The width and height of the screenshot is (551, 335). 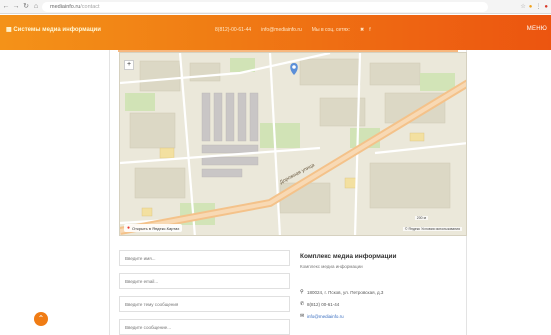 I want to click on email-input, so click(x=204, y=281).